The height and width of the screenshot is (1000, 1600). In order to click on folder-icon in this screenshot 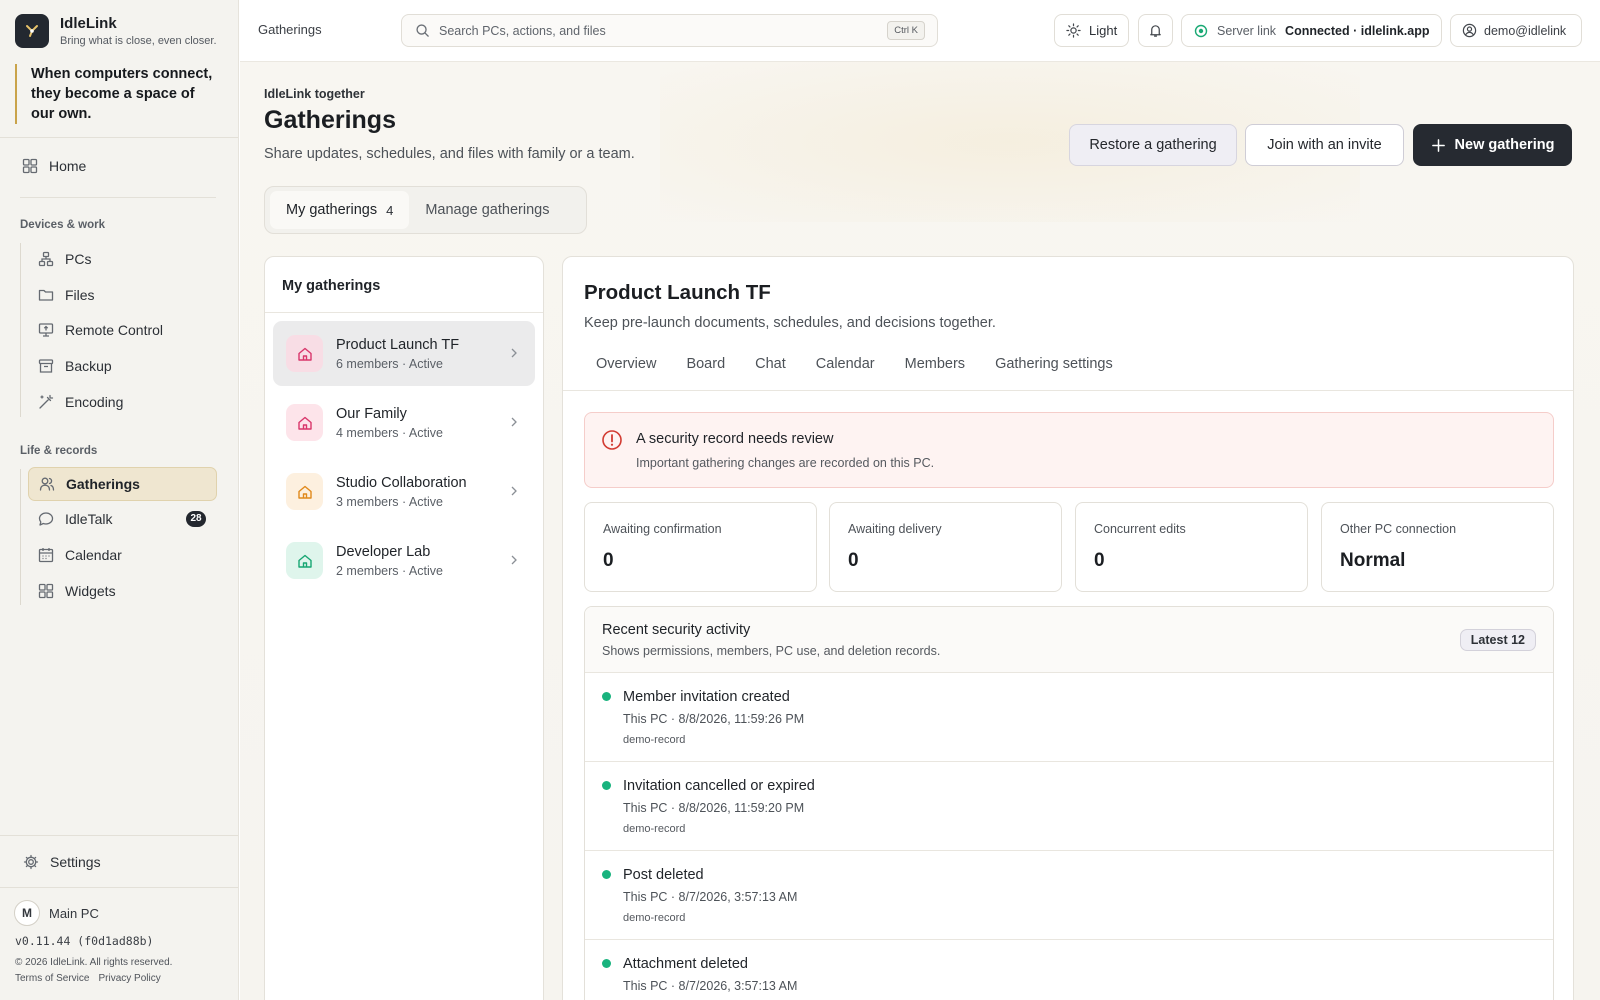, I will do `click(46, 295)`.